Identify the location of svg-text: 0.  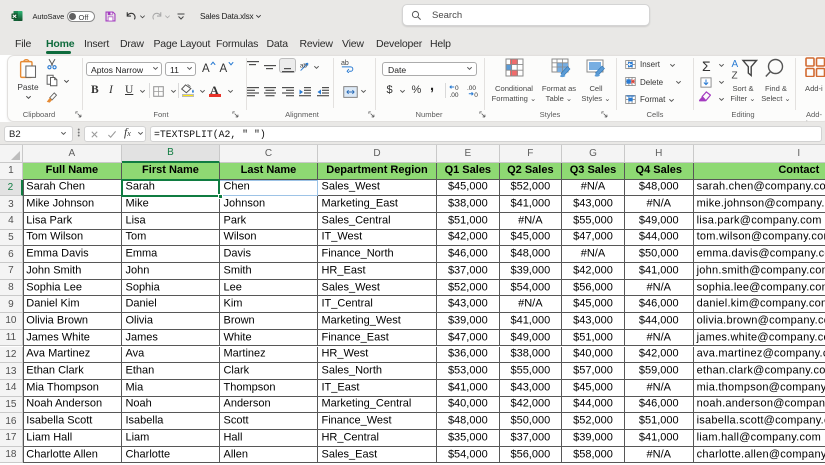
(476, 94).